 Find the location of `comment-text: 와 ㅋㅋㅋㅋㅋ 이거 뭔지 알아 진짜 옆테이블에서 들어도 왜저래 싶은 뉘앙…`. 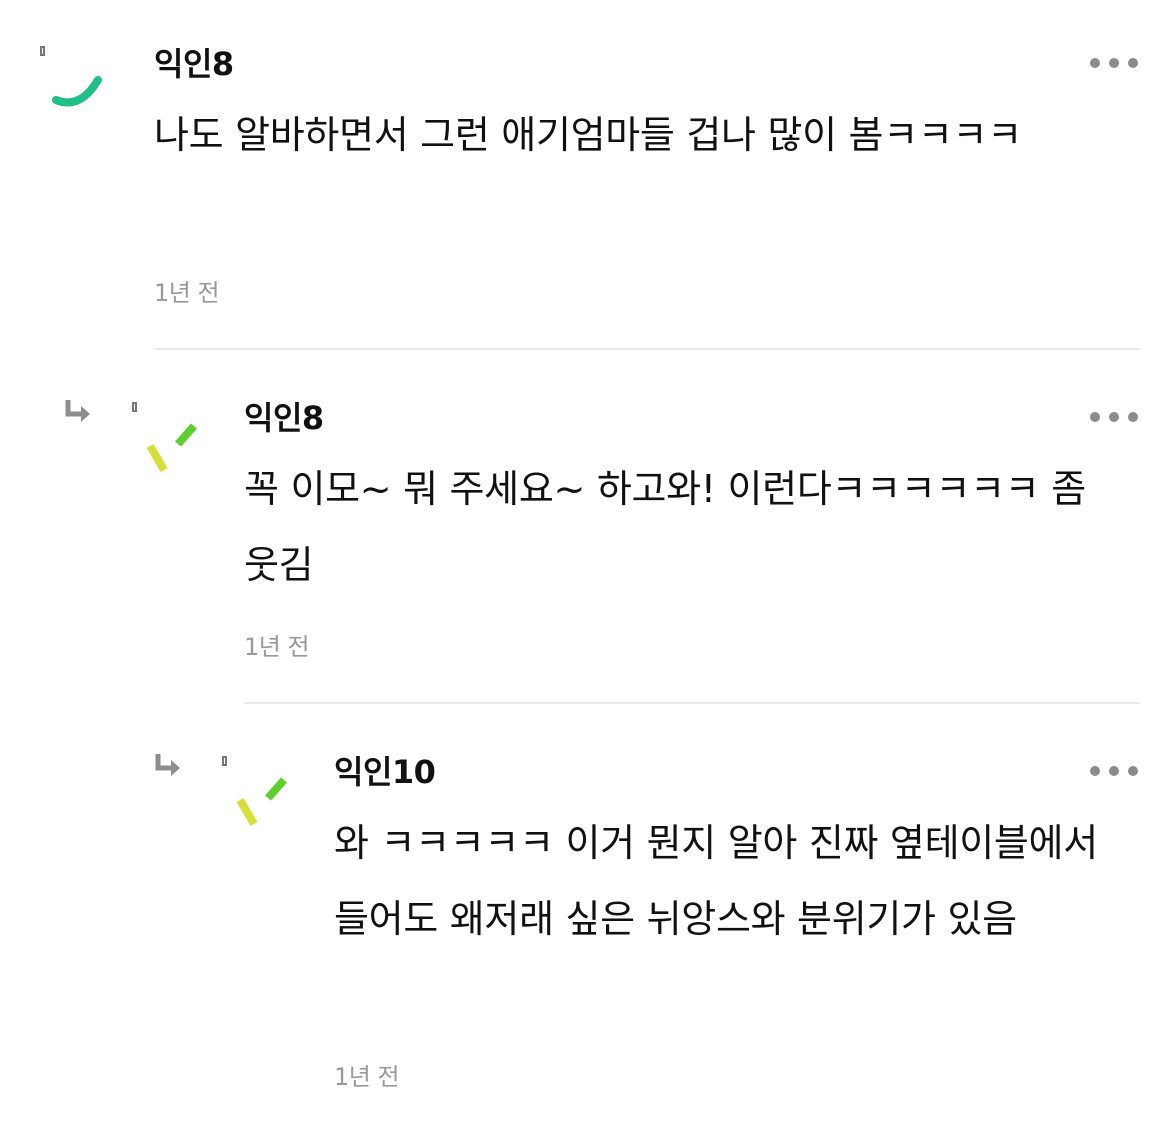

comment-text: 와 ㅋㅋㅋㅋㅋ 이거 뭔지 알아 진짜 옆테이블에서 들어도 왜저래 싶은 뉘앙… is located at coordinates (716, 881).